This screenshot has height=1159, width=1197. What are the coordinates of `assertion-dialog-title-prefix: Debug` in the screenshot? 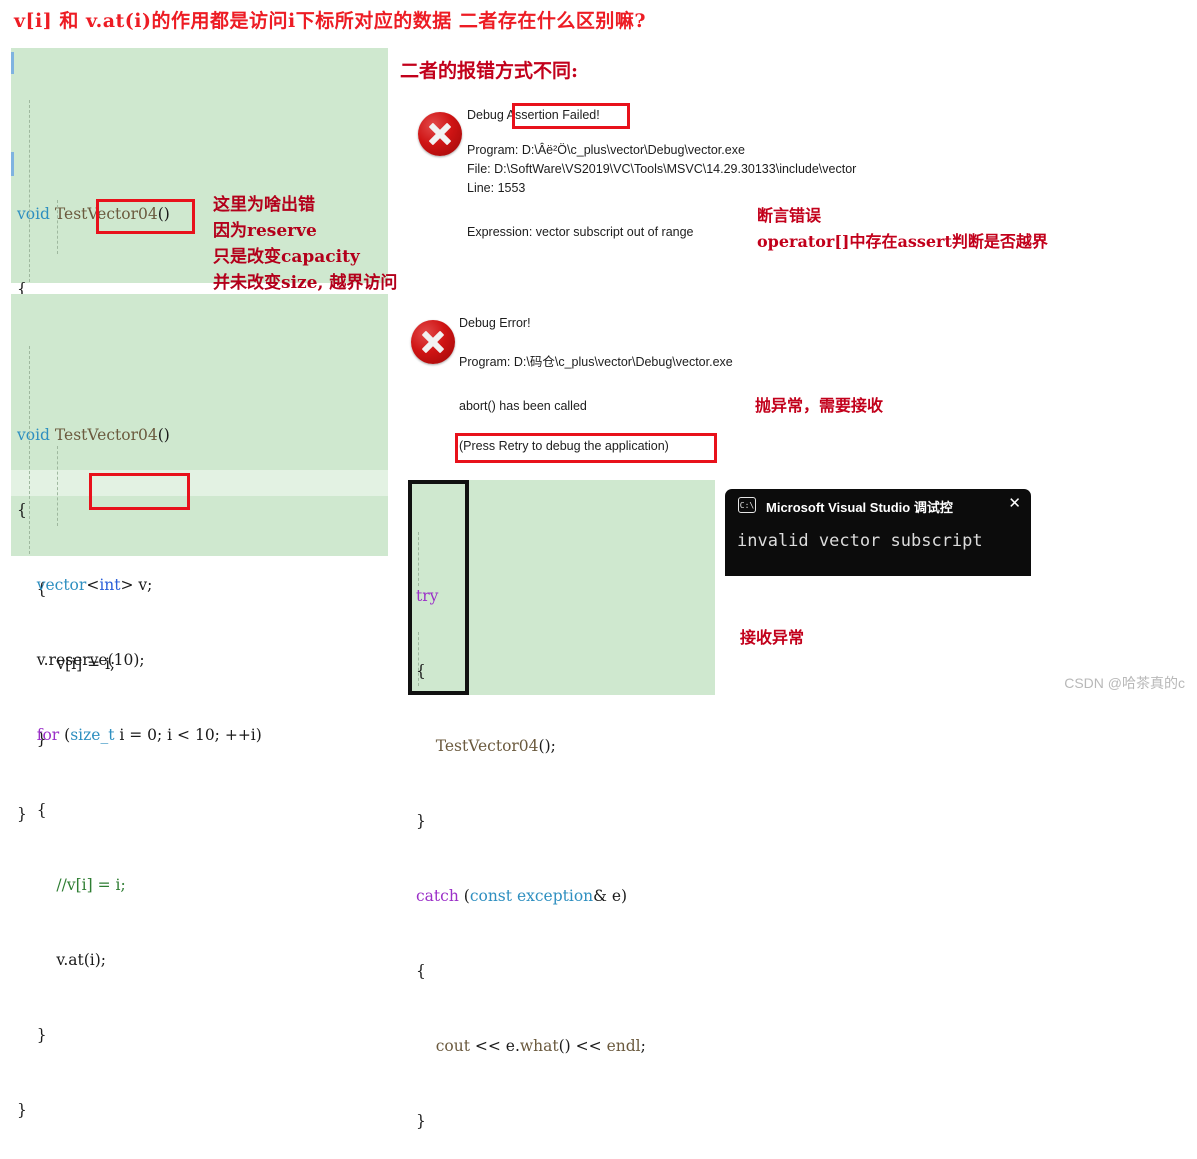 It's located at (487, 115).